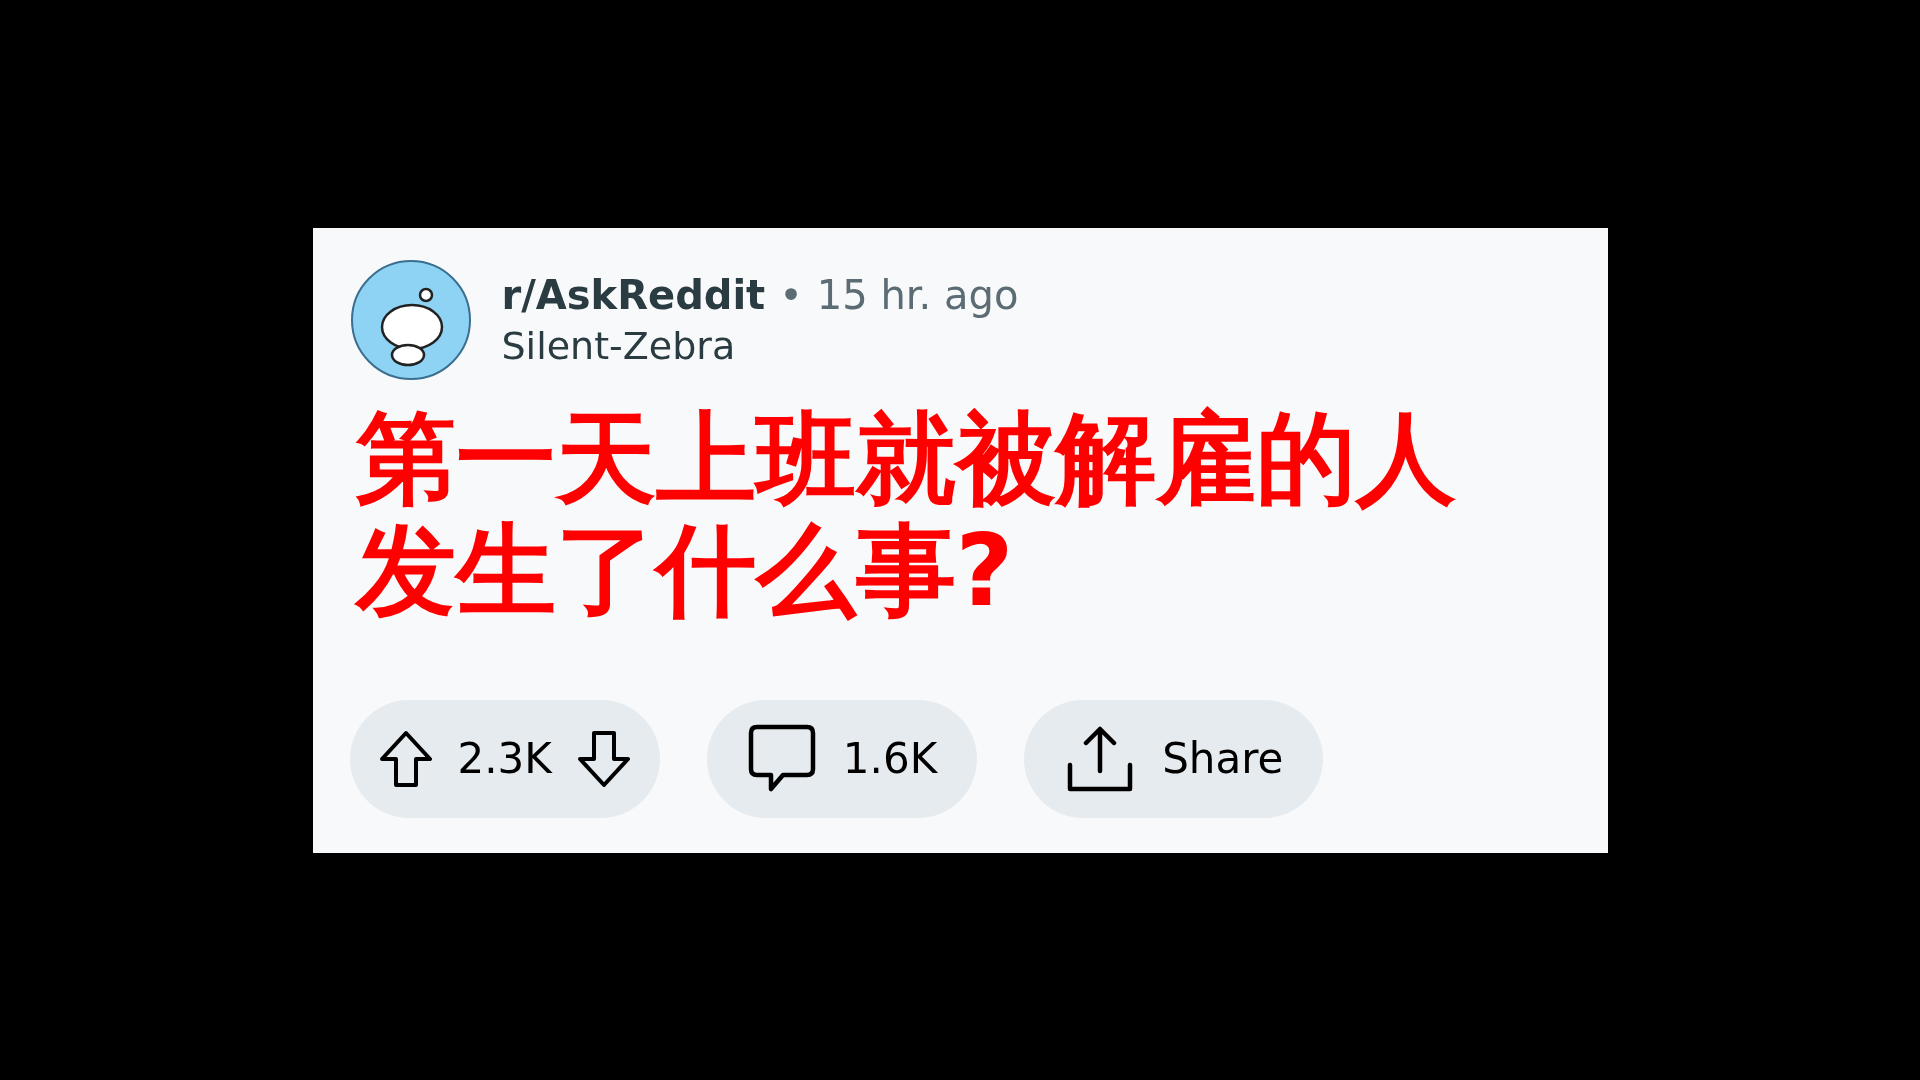 The image size is (1920, 1080). Describe the element at coordinates (603, 758) in the screenshot. I see `downvote-icon` at that location.